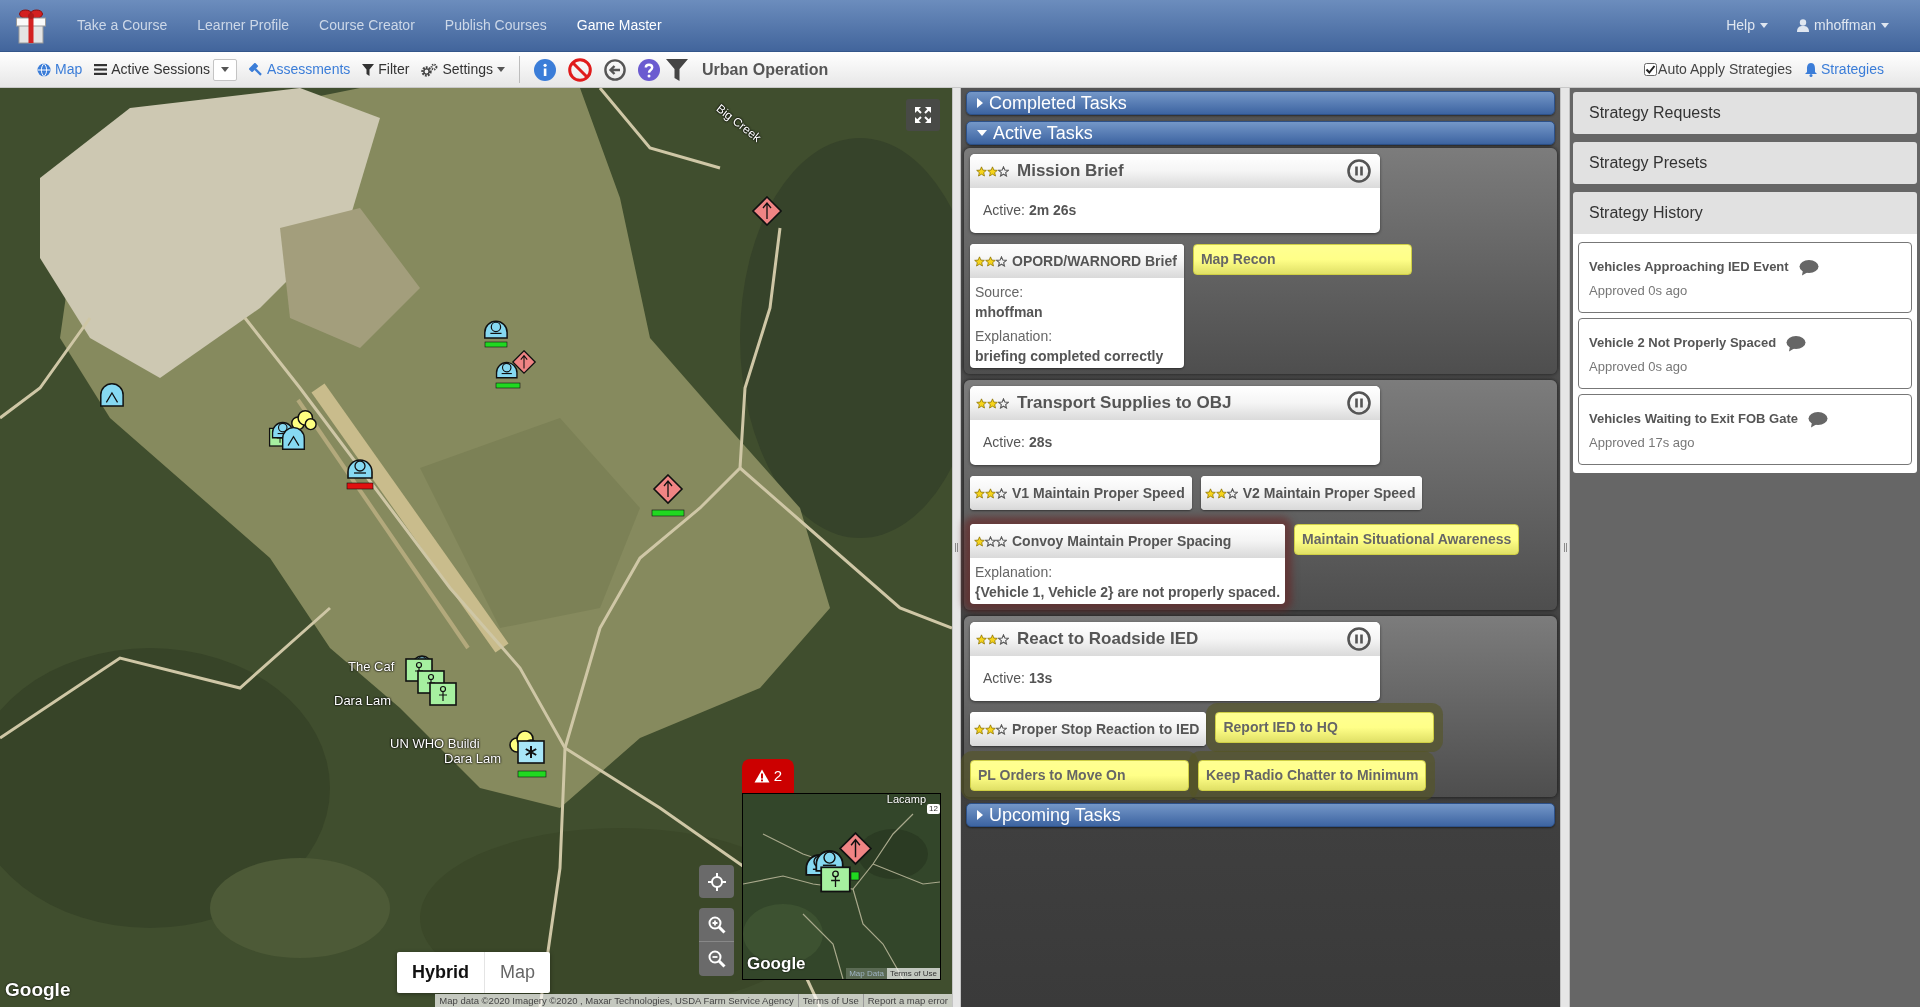 The height and width of the screenshot is (1007, 1920). I want to click on assessments-link: Assessments, so click(300, 69).